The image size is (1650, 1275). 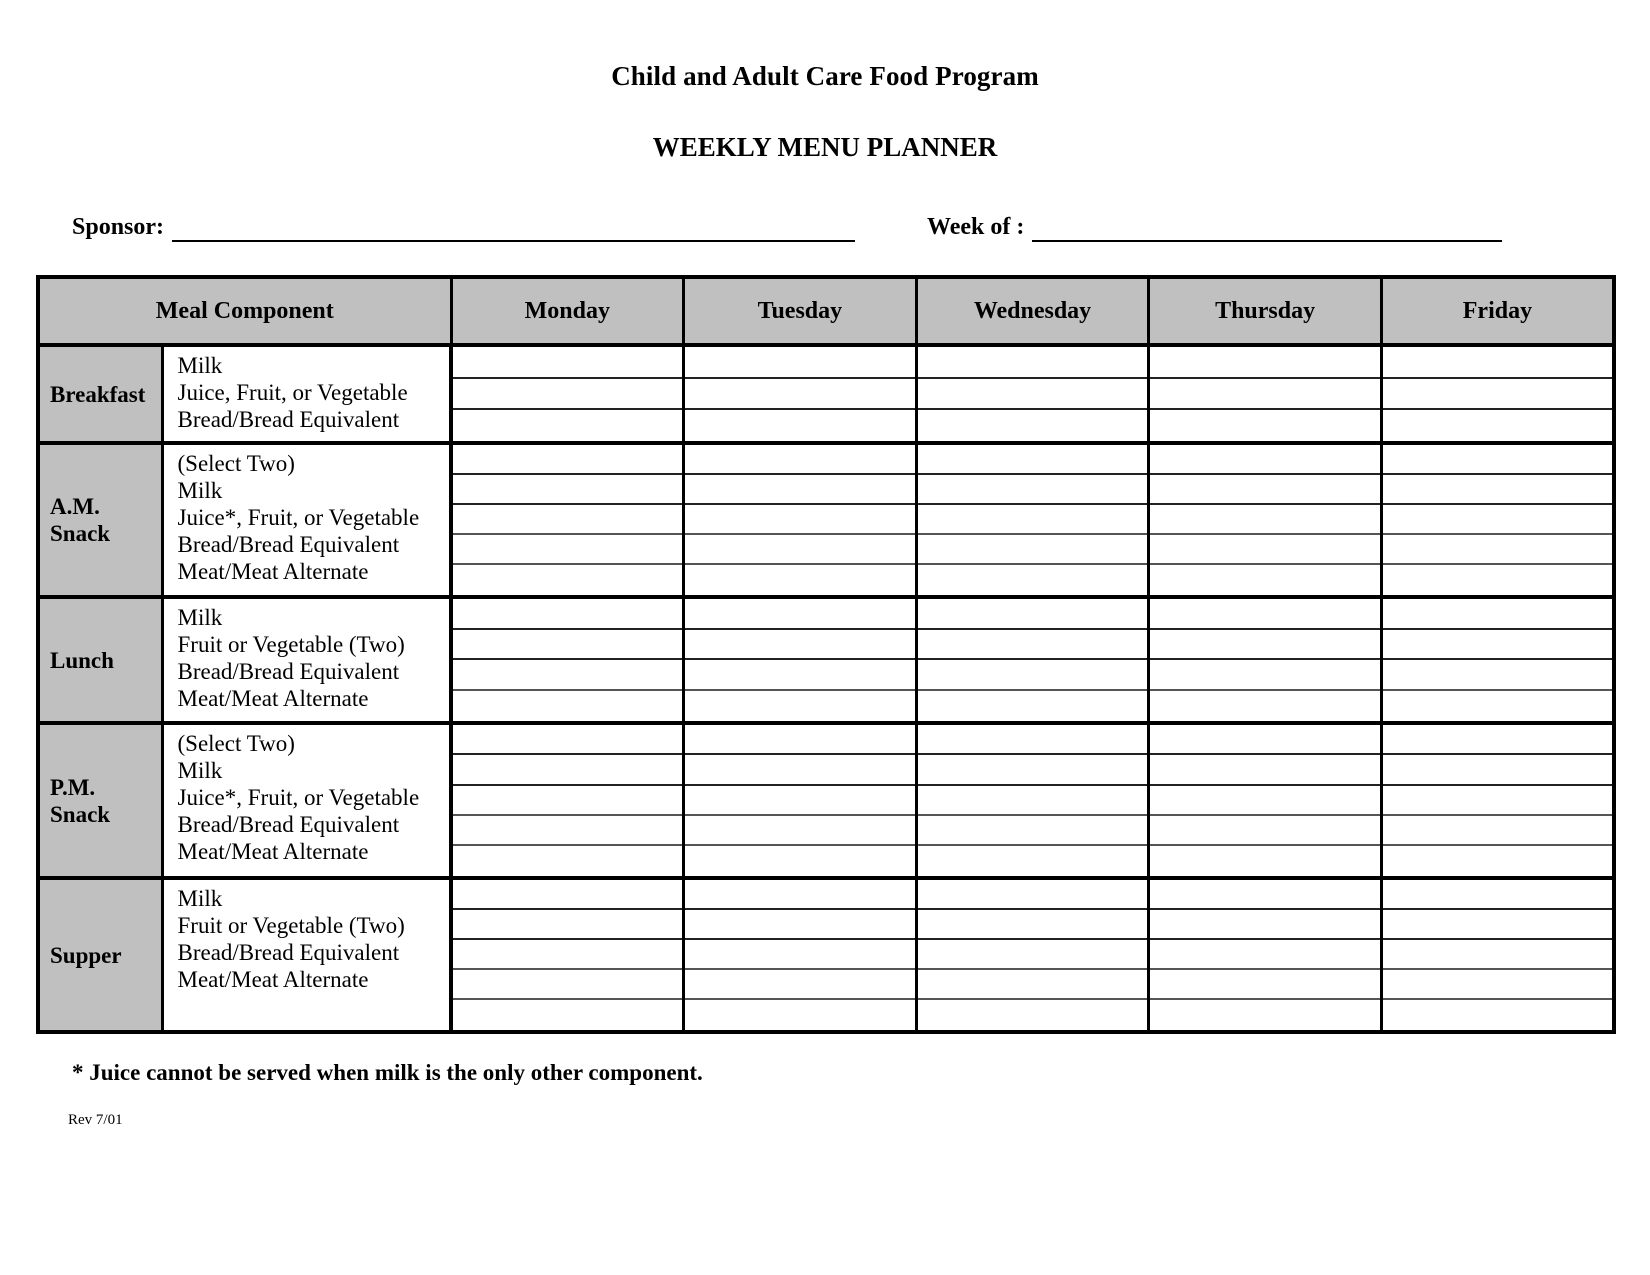 I want to click on sponsor-field: Sponsor:, so click(x=464, y=228).